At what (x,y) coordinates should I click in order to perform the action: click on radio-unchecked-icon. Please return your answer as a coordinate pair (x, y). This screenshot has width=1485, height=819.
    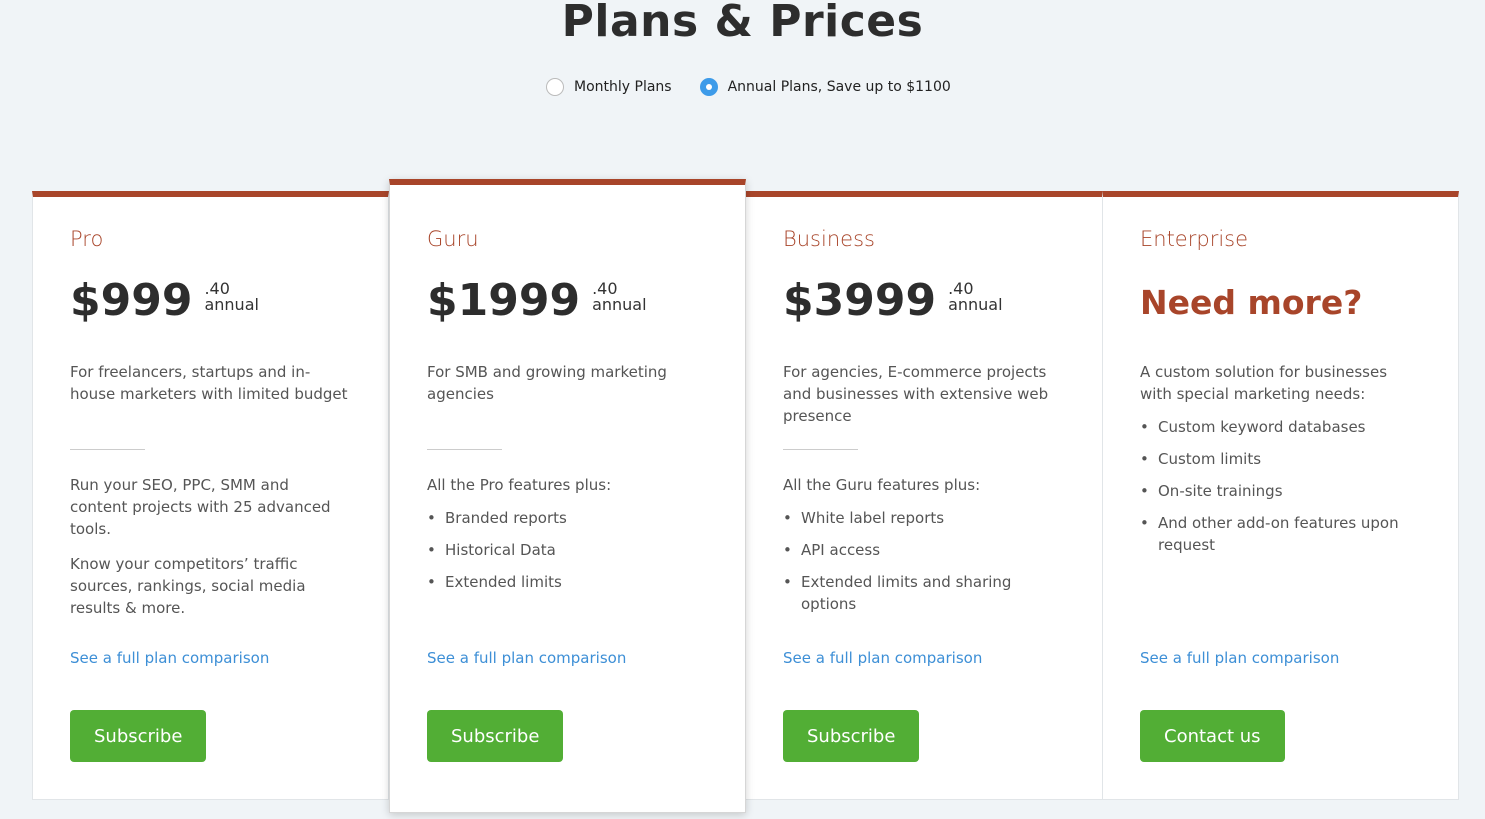
    Looking at the image, I should click on (555, 87).